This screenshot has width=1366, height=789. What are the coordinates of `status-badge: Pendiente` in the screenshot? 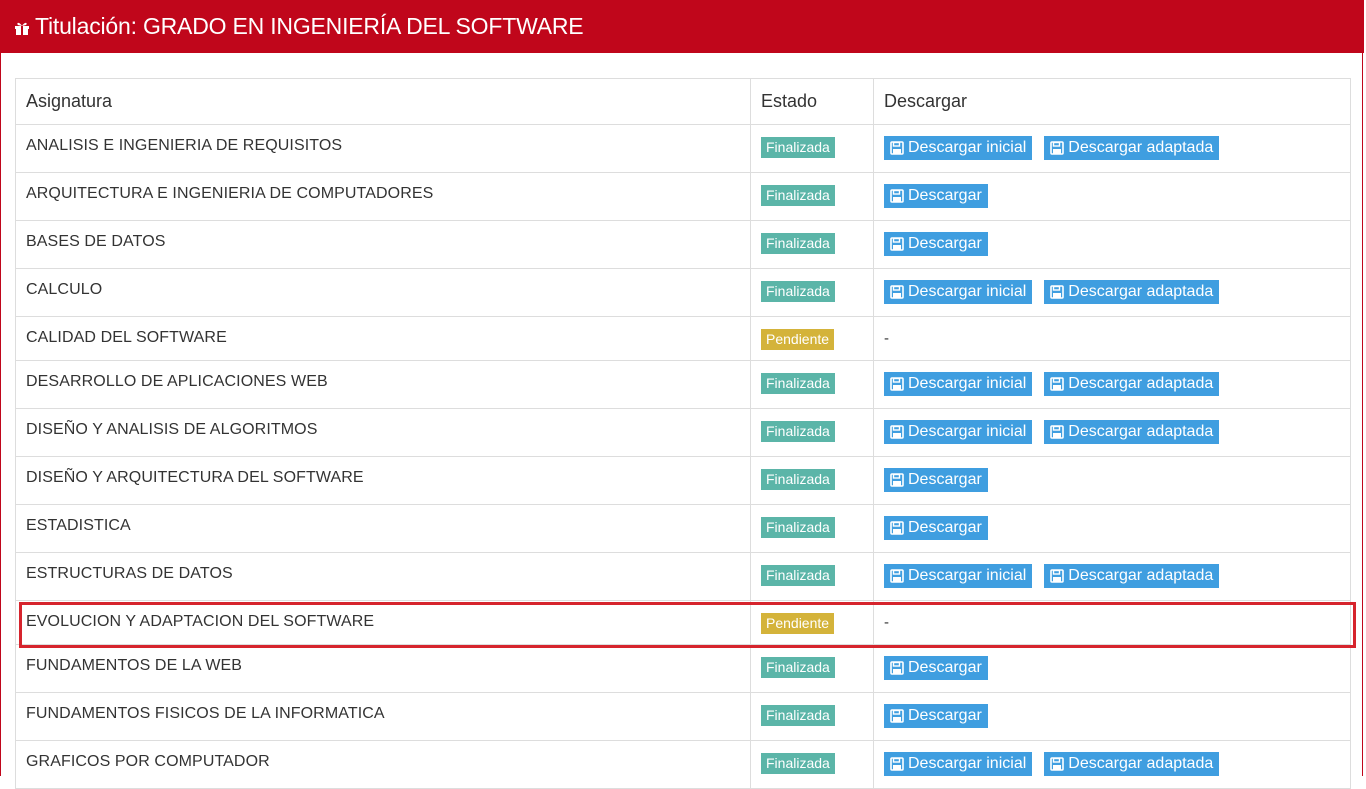 It's located at (798, 623).